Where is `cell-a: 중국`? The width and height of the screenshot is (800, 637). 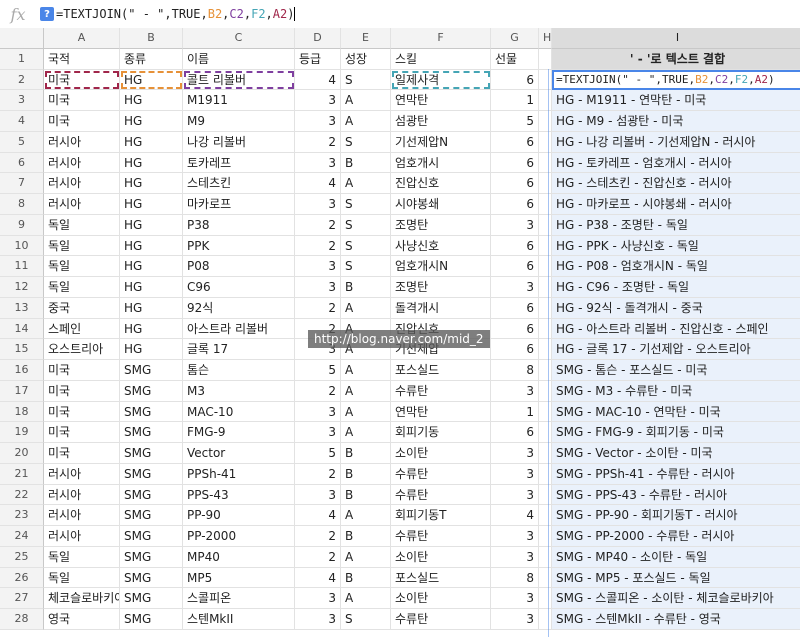 cell-a: 중국 is located at coordinates (82, 308).